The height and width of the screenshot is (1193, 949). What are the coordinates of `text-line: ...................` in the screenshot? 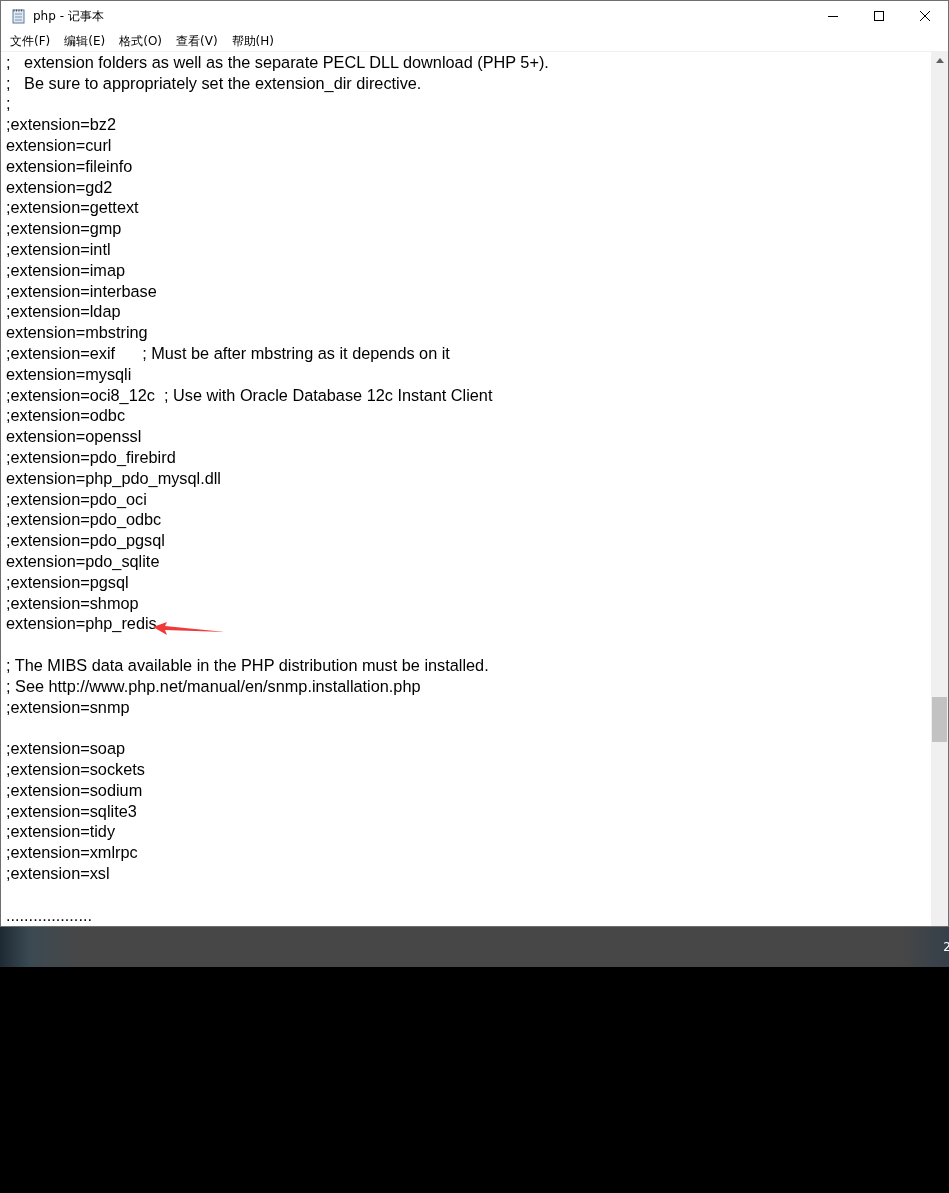 It's located at (49, 915).